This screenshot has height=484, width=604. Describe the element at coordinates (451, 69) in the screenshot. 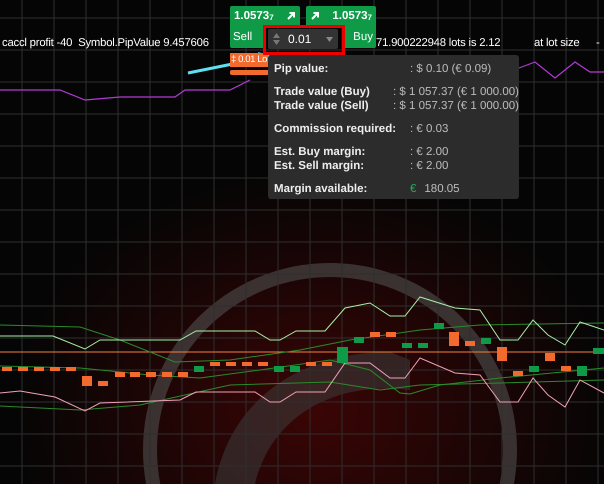

I see `info-value: : $ 0.10 (€ 0.09)` at that location.